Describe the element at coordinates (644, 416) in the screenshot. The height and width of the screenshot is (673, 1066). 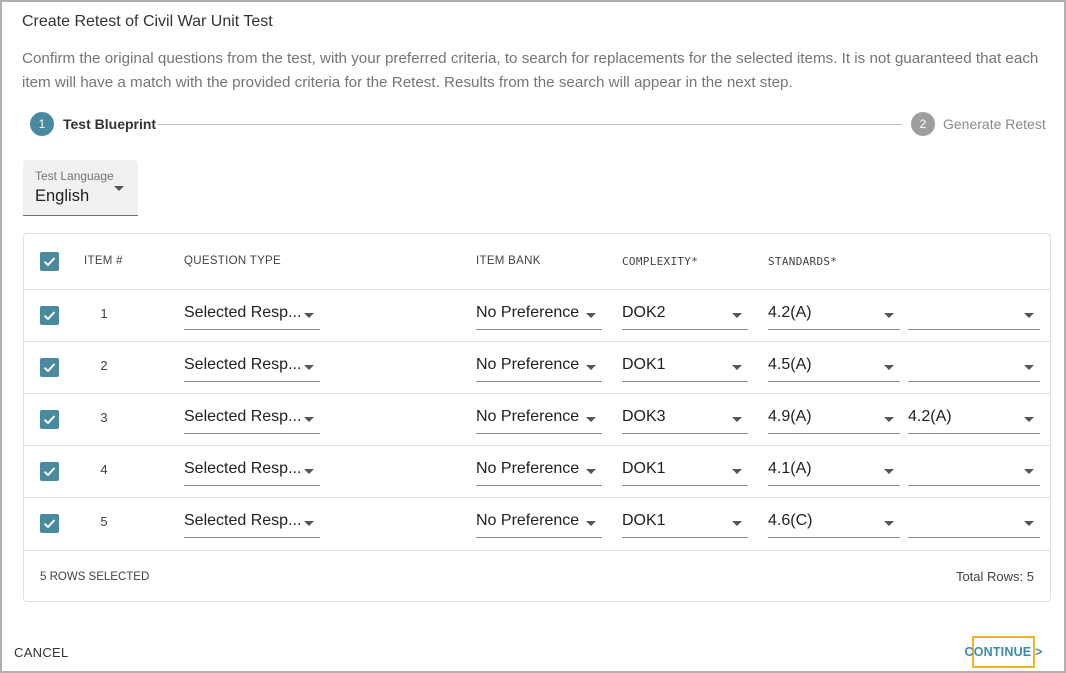
I see `complexity-value: DOK3` at that location.